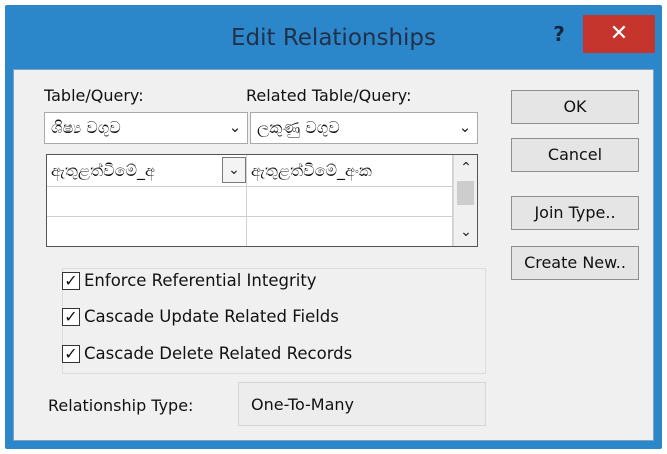  I want to click on help-button: ?, so click(559, 34).